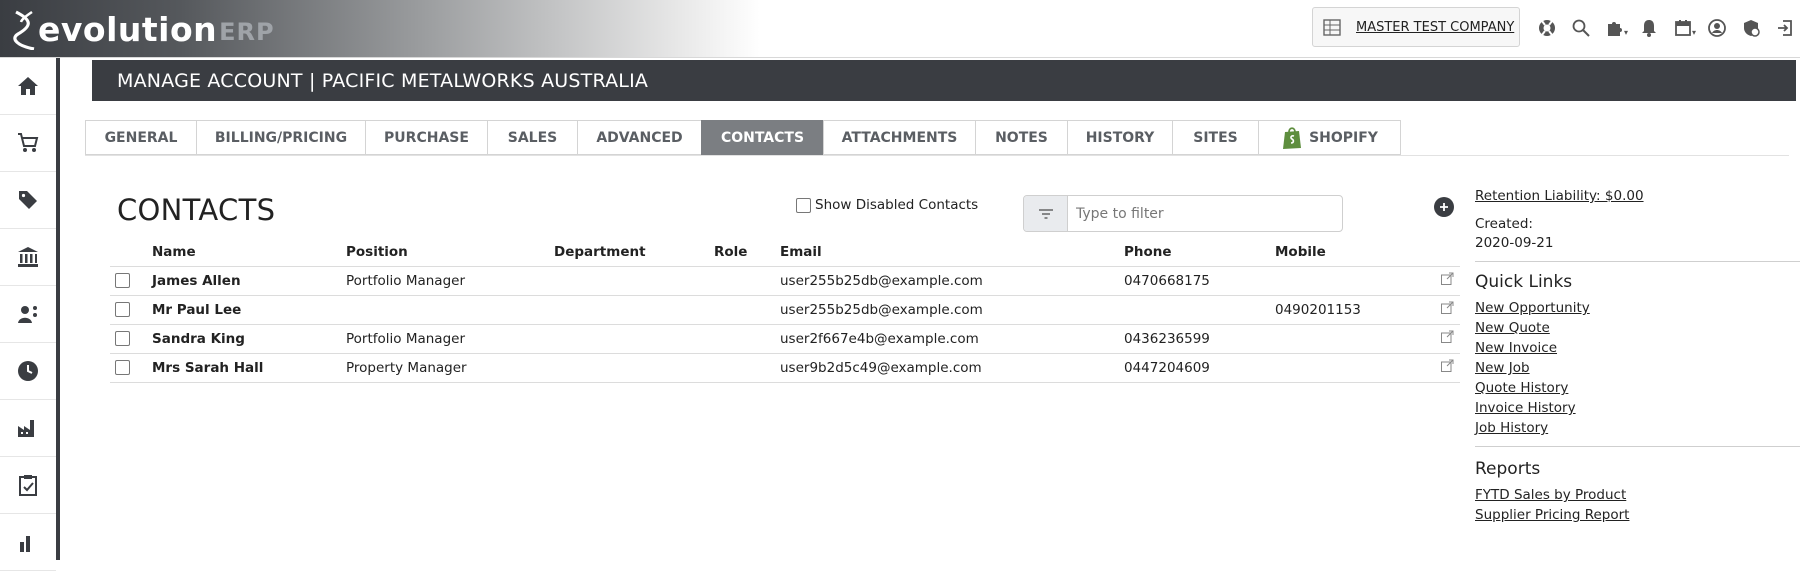  What do you see at coordinates (803, 205) in the screenshot?
I see `show-disabled-checkbox` at bounding box center [803, 205].